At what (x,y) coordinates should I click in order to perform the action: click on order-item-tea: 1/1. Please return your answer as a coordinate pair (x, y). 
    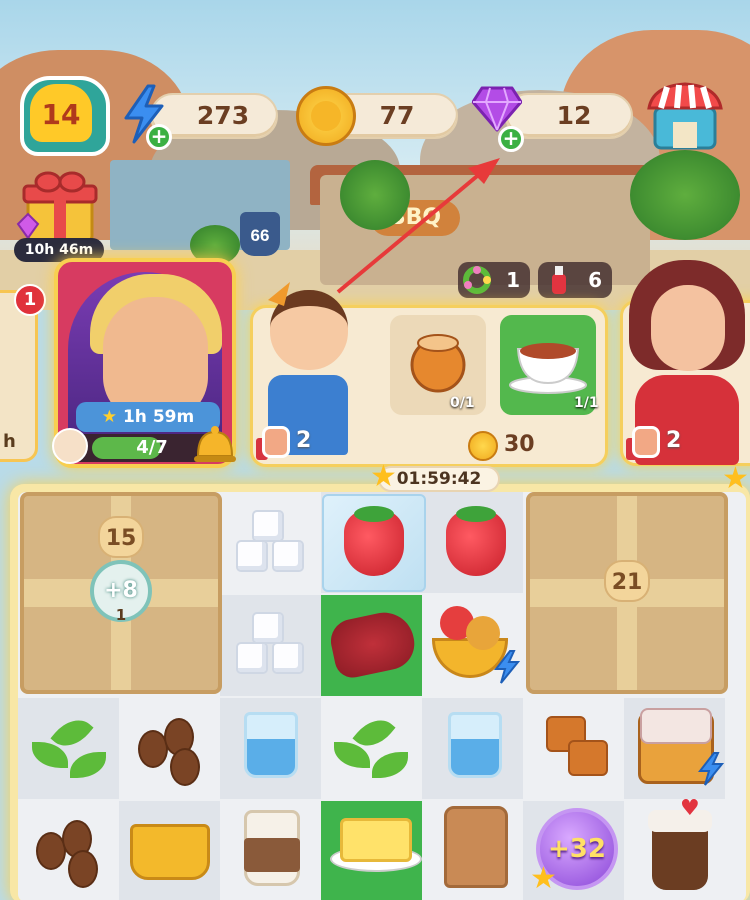
    Looking at the image, I should click on (549, 365).